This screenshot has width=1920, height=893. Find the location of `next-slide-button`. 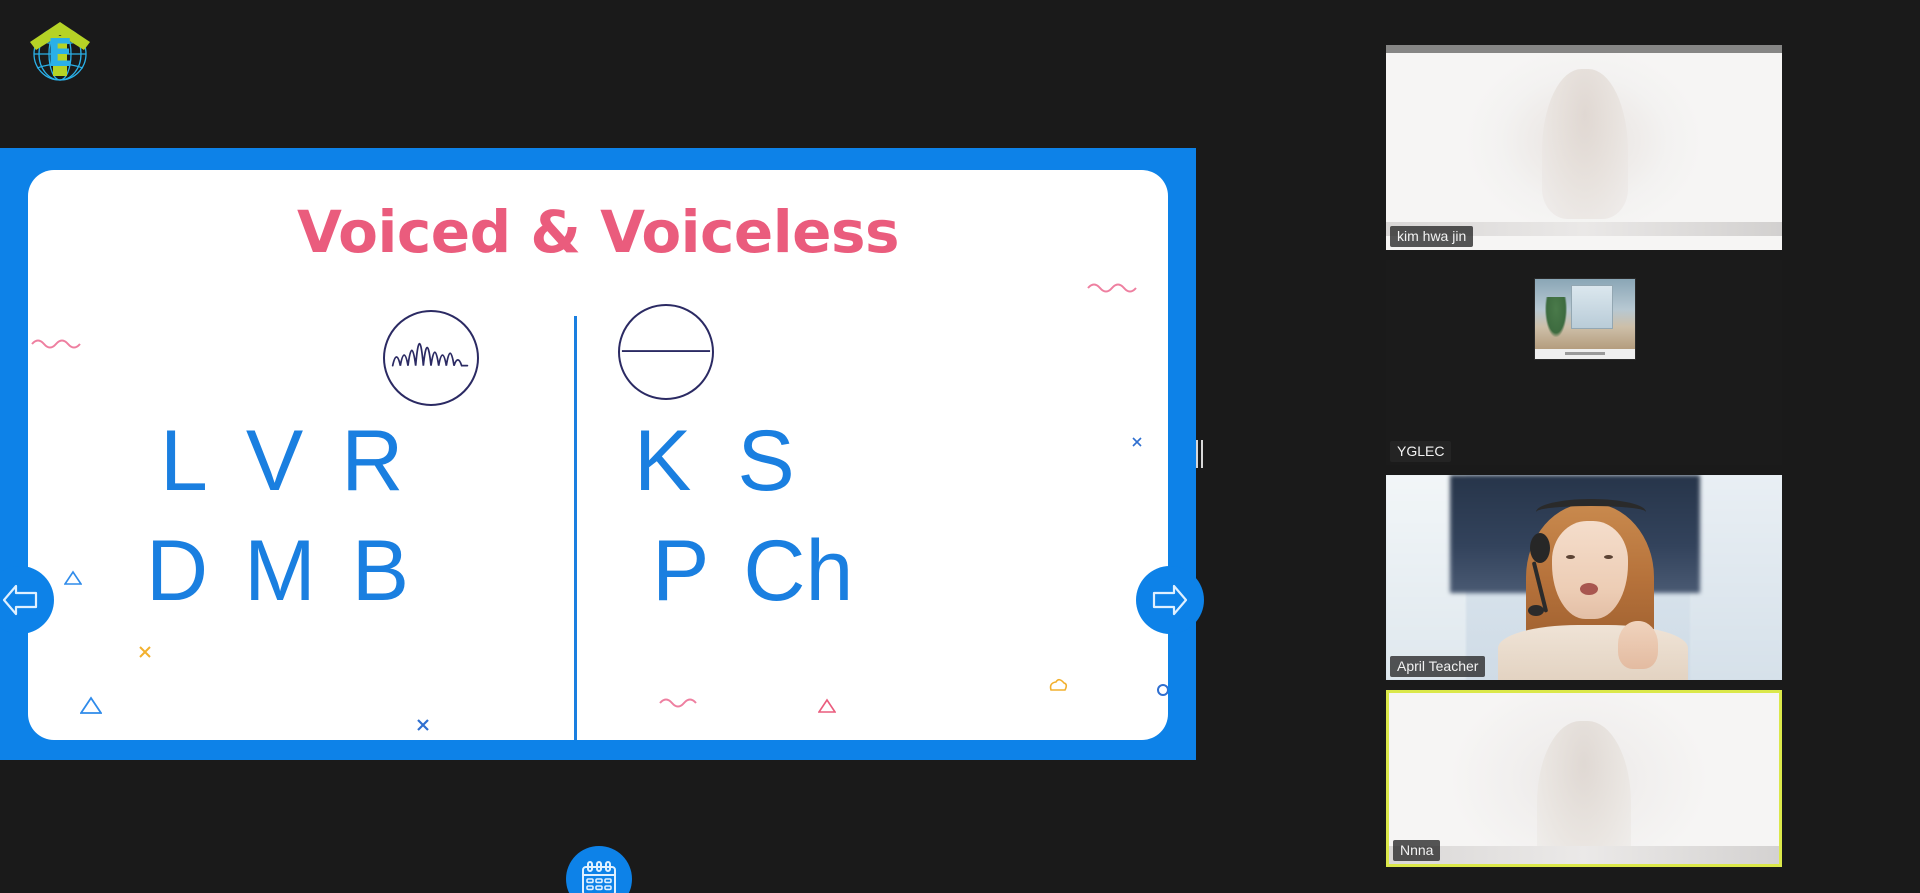

next-slide-button is located at coordinates (1170, 600).